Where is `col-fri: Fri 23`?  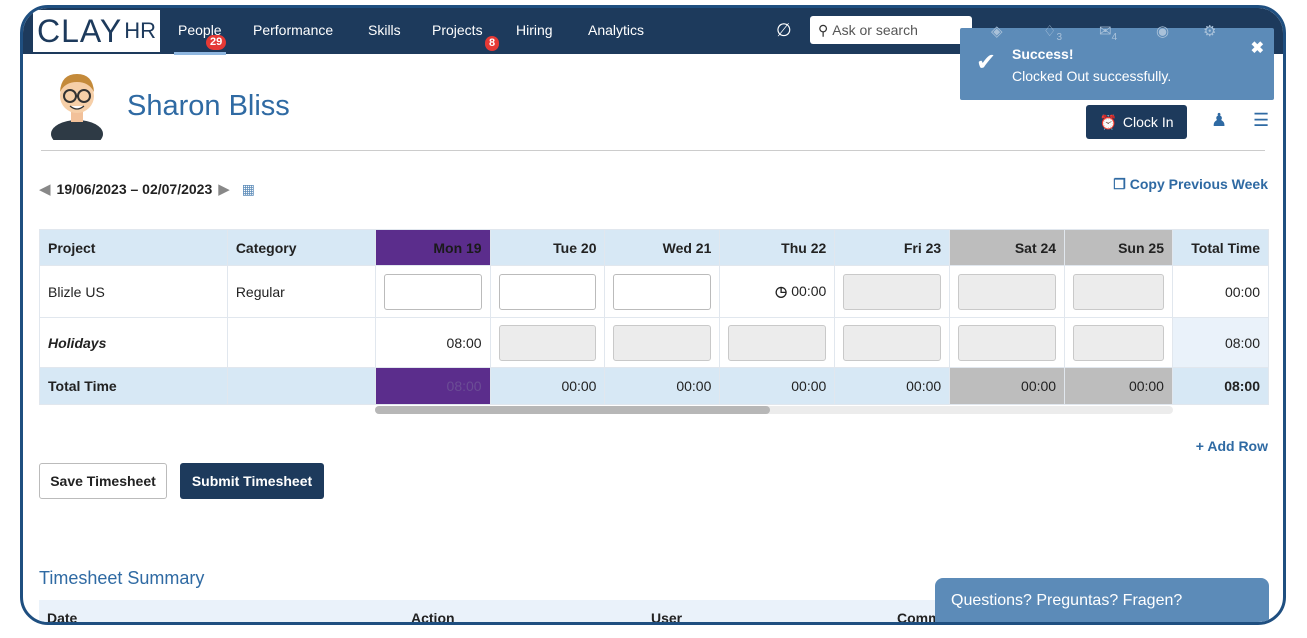 col-fri: Fri 23 is located at coordinates (892, 247).